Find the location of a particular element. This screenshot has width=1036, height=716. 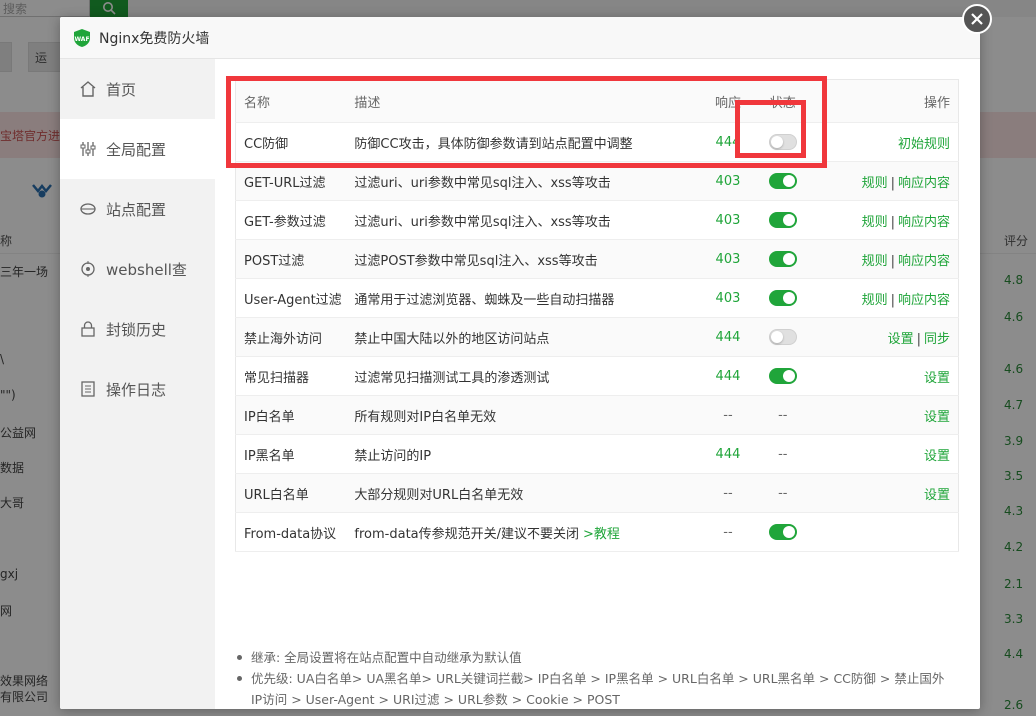

close-button is located at coordinates (977, 19).